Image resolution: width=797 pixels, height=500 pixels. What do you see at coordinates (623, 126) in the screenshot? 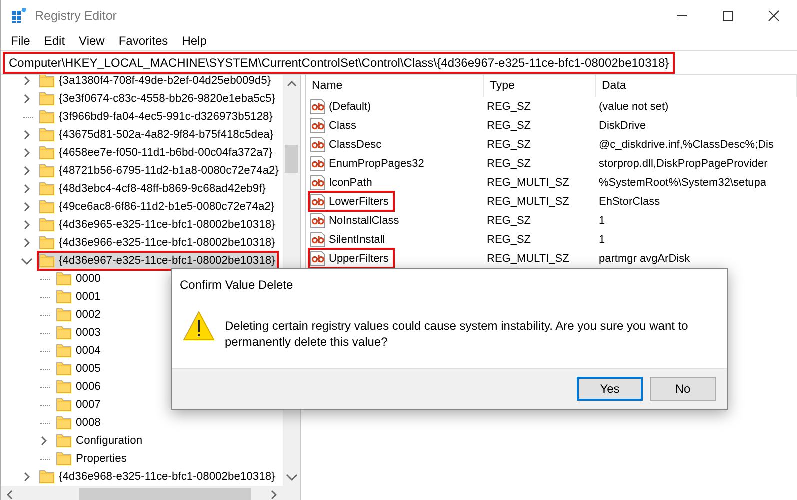
I see `table-cell-text: DiskDrive` at bounding box center [623, 126].